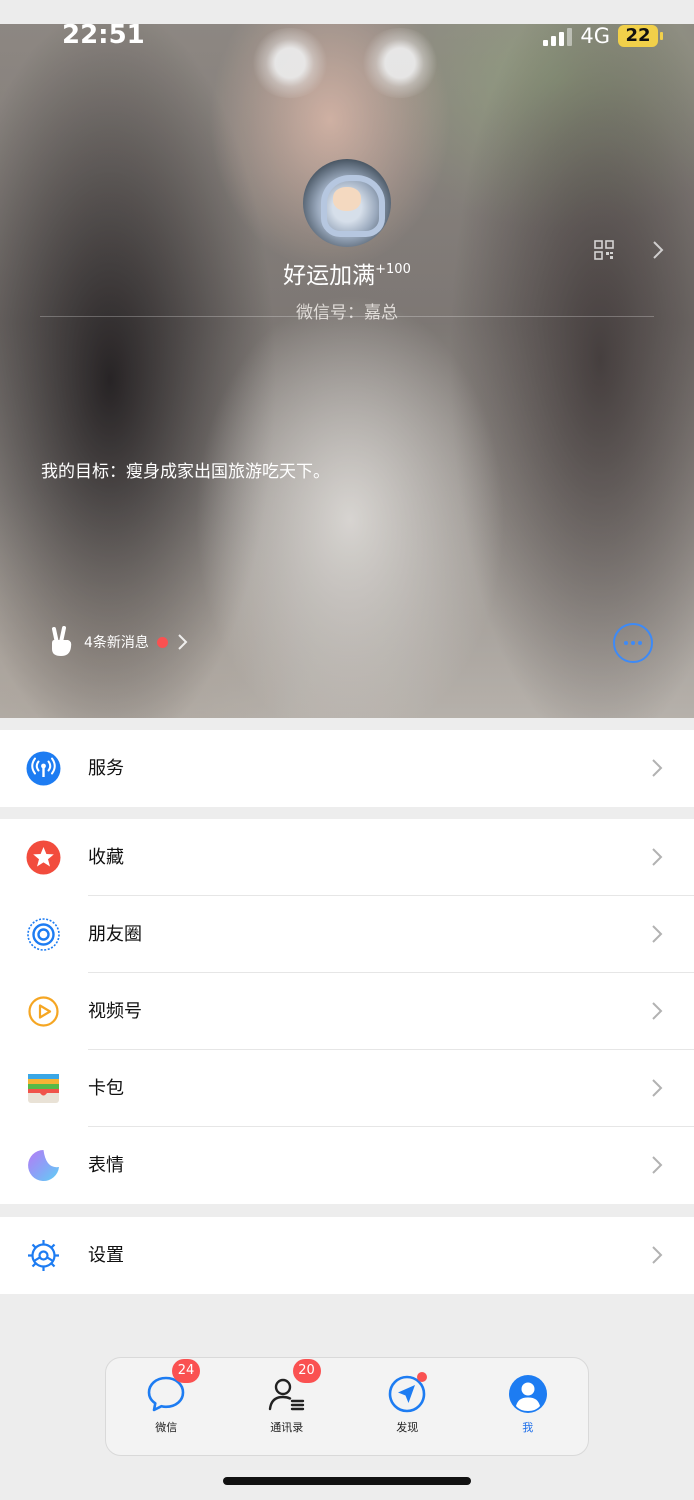  I want to click on wechat-id: 微信号：嘉总, so click(347, 313).